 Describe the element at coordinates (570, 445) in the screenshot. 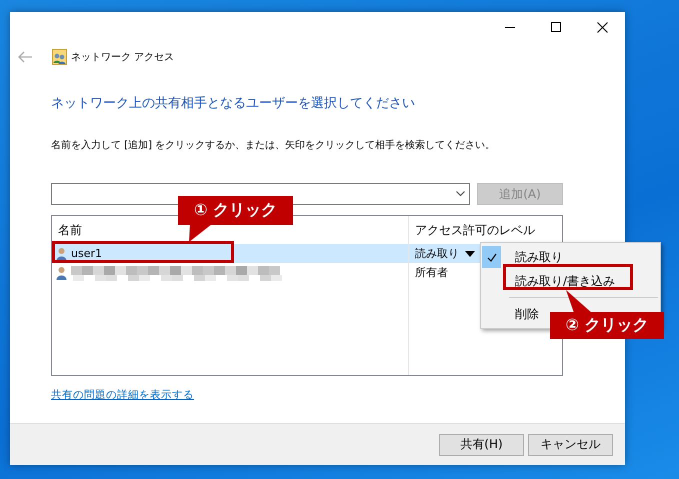

I see `dialog-button: キャンセル` at that location.